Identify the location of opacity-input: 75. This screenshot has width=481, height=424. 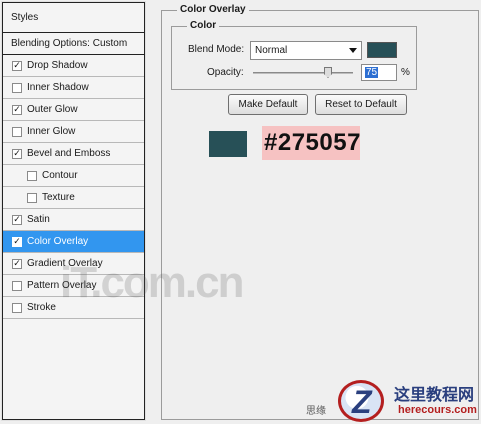
(379, 72).